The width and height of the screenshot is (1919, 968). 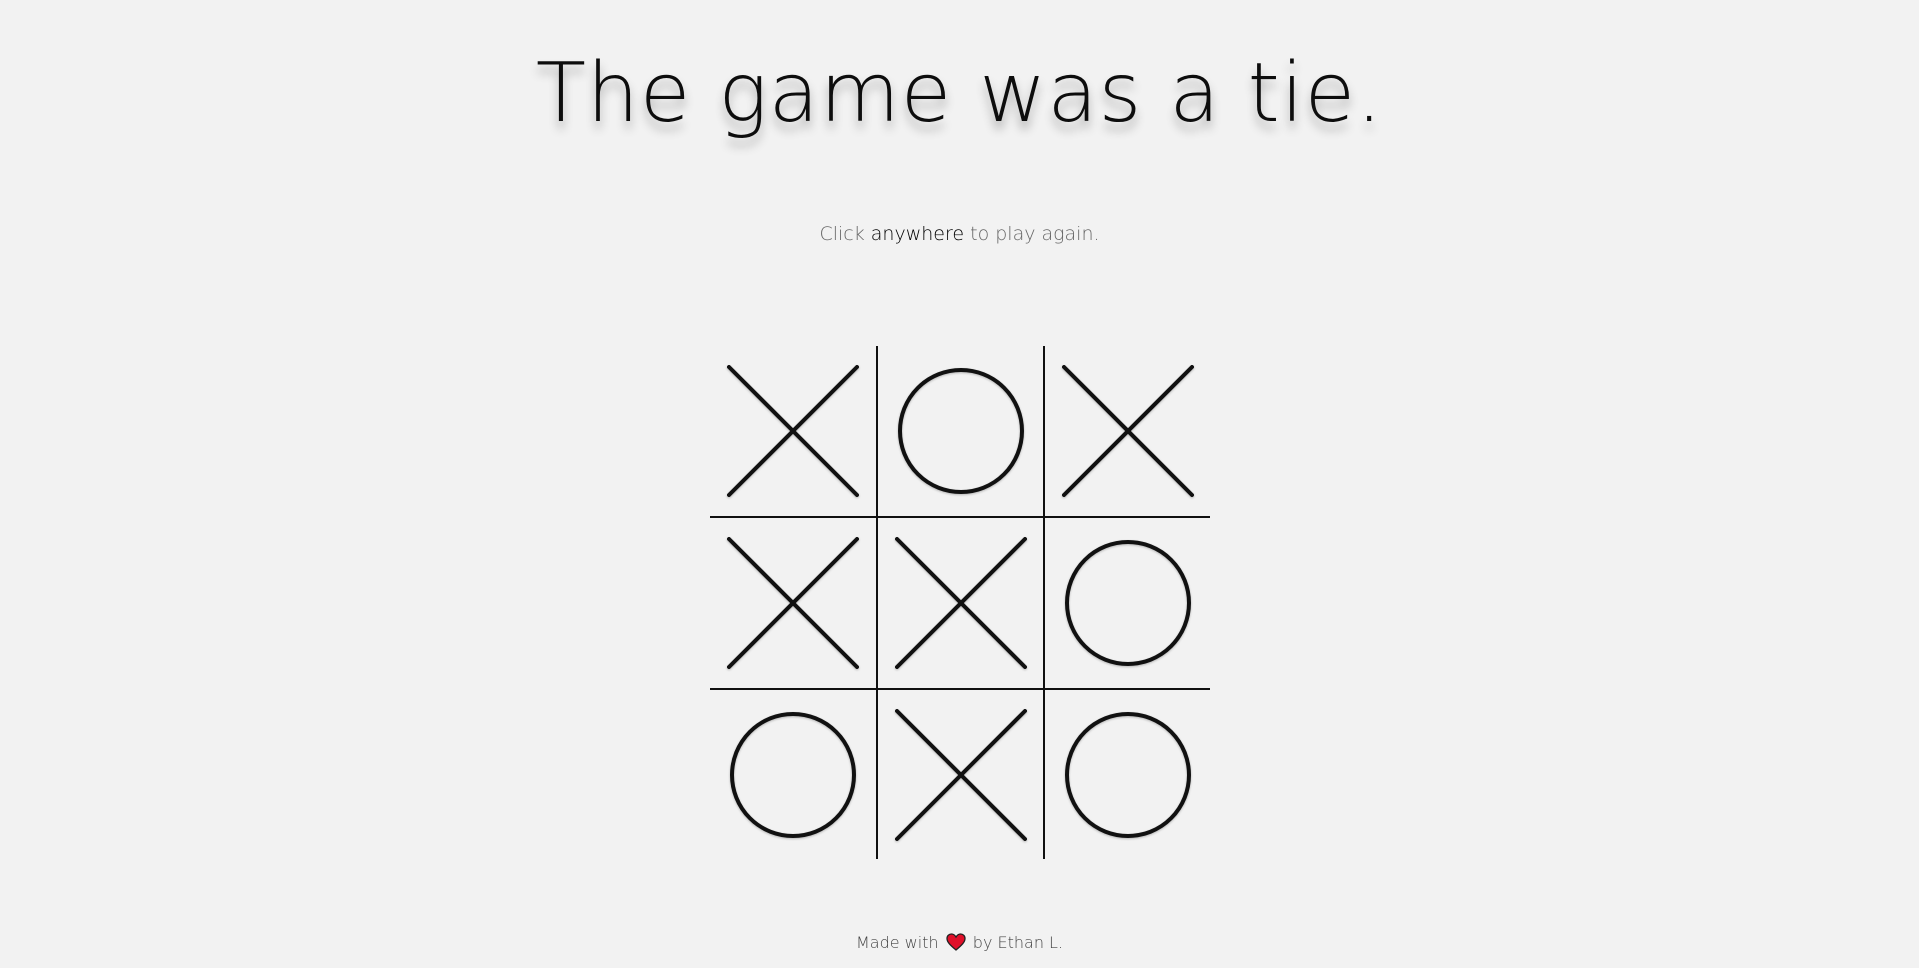 I want to click on footer-prefix: Made with, so click(x=897, y=942).